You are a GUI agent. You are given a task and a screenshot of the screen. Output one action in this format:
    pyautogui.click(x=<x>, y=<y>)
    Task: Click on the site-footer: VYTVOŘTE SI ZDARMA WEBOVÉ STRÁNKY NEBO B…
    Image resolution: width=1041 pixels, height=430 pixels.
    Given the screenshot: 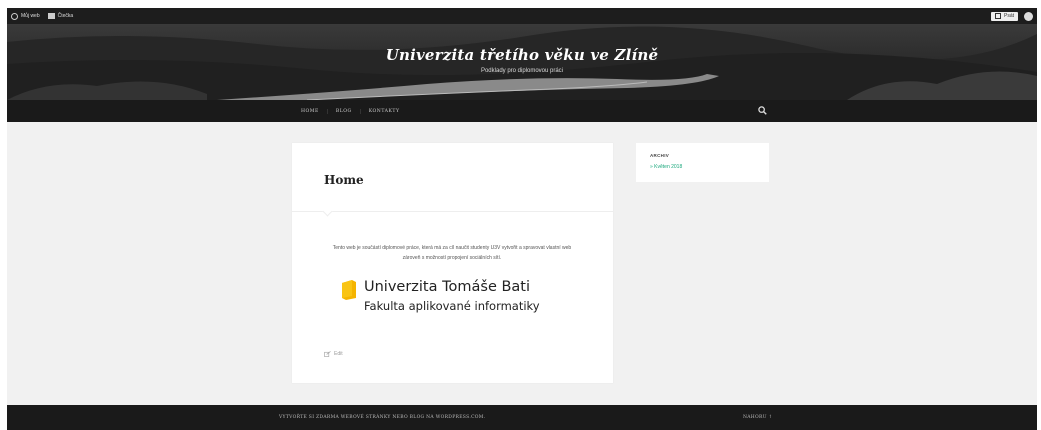 What is the action you would take?
    pyautogui.click(x=522, y=417)
    